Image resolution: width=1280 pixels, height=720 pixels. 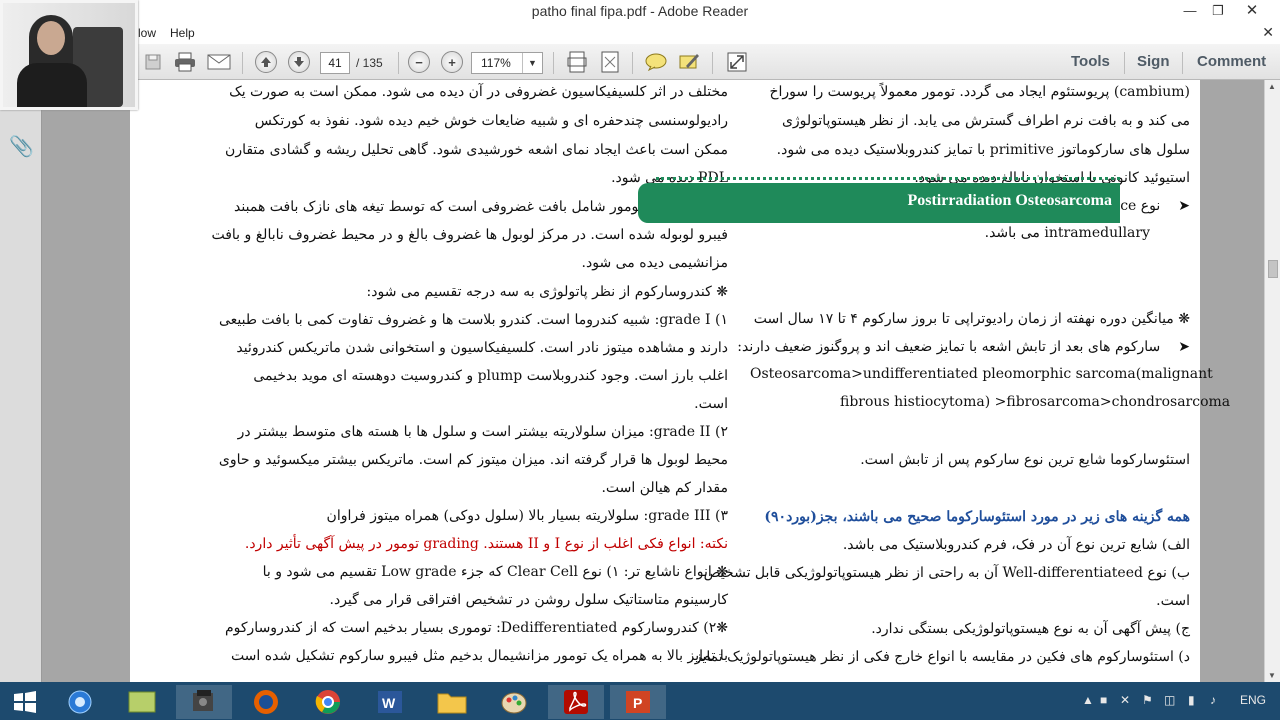 I want to click on word-icon: W, so click(x=390, y=702).